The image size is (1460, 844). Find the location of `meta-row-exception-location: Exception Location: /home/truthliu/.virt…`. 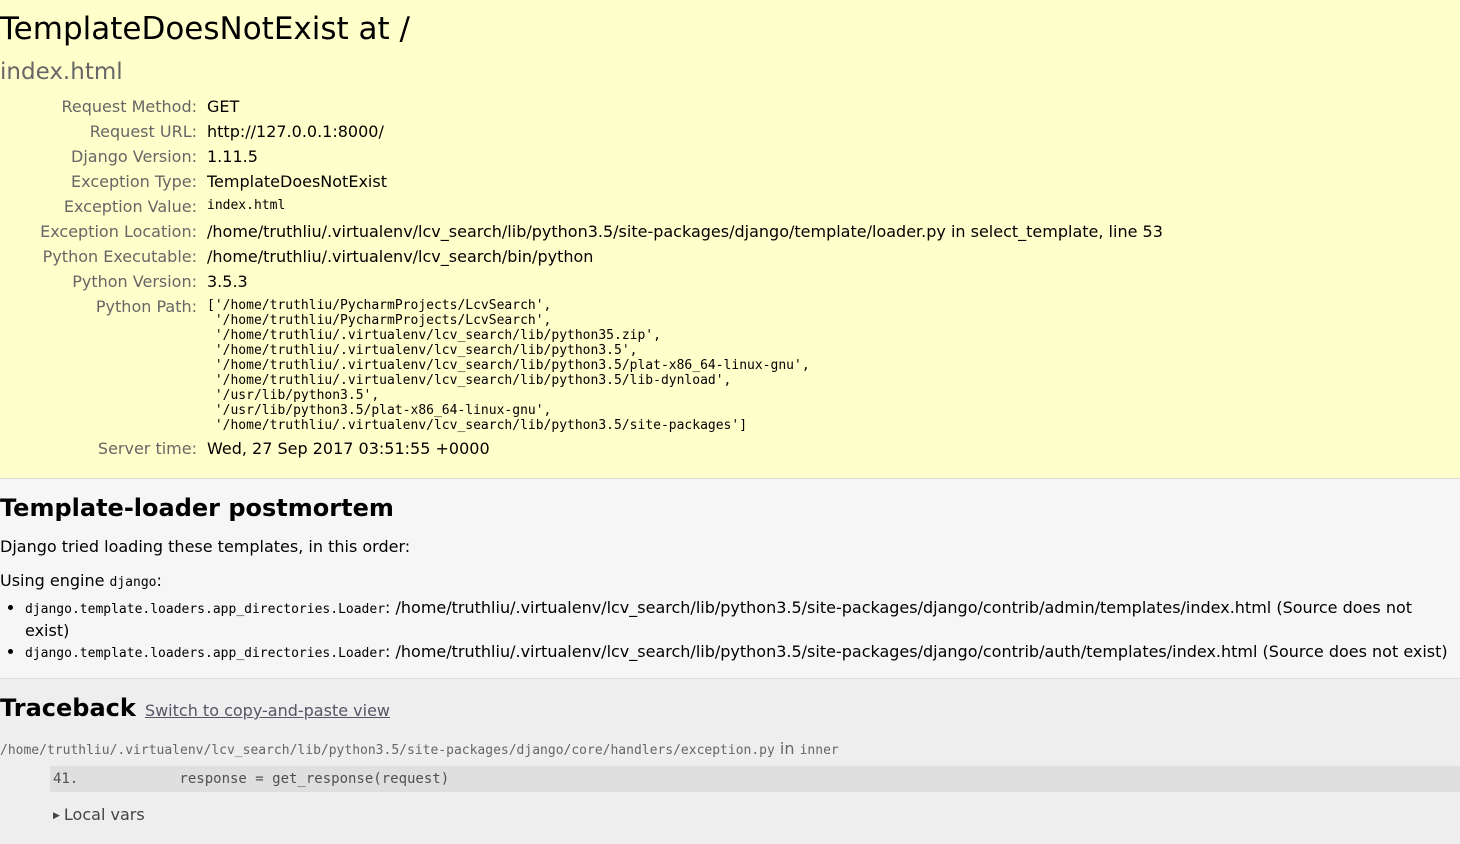

meta-row-exception-location: Exception Location: /home/truthliu/.virt… is located at coordinates (601, 231).